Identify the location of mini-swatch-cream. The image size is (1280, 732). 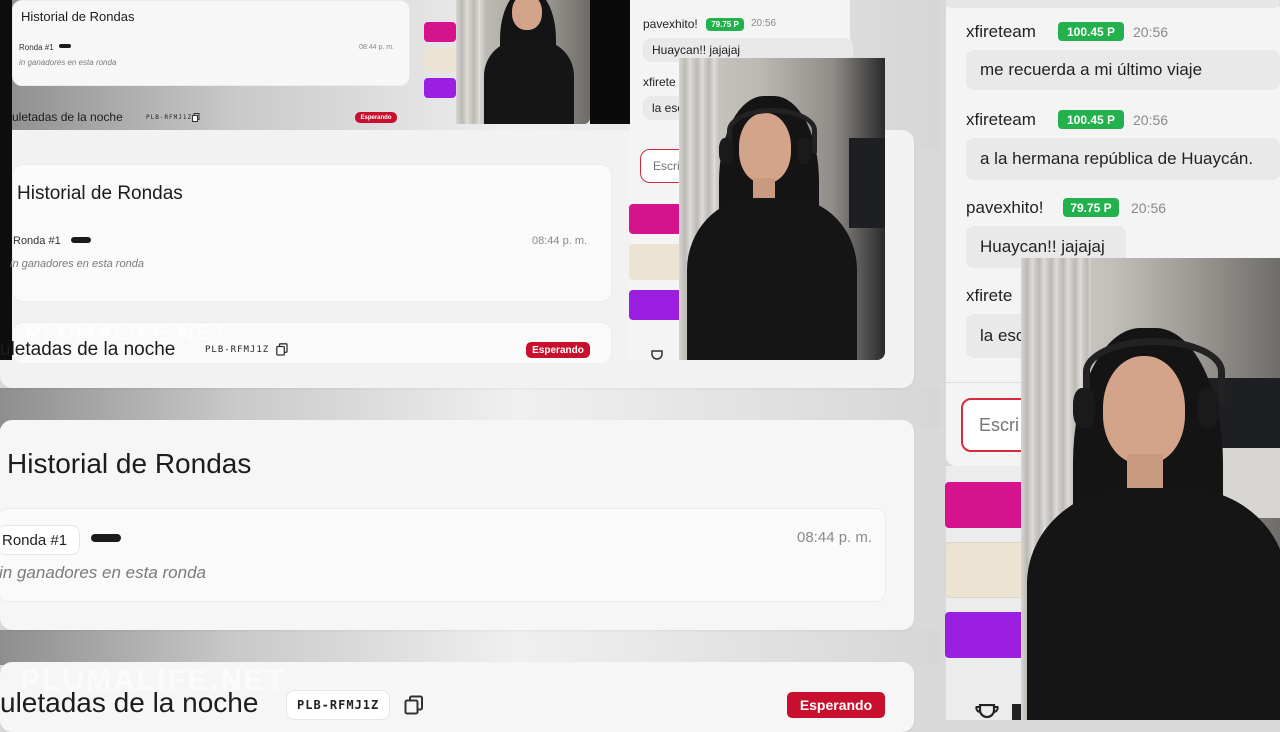
(440, 60).